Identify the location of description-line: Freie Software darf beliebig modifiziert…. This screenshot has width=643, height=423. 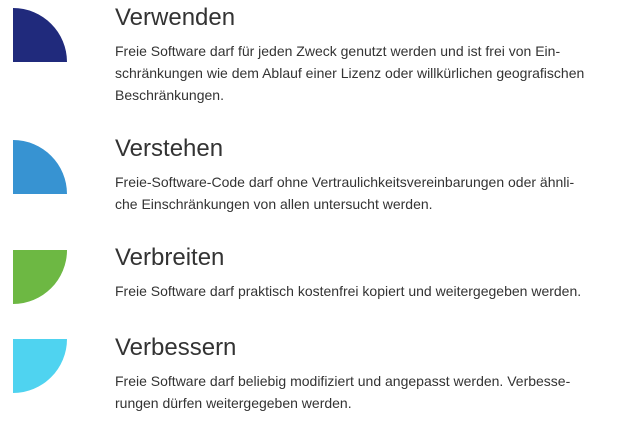
(343, 381).